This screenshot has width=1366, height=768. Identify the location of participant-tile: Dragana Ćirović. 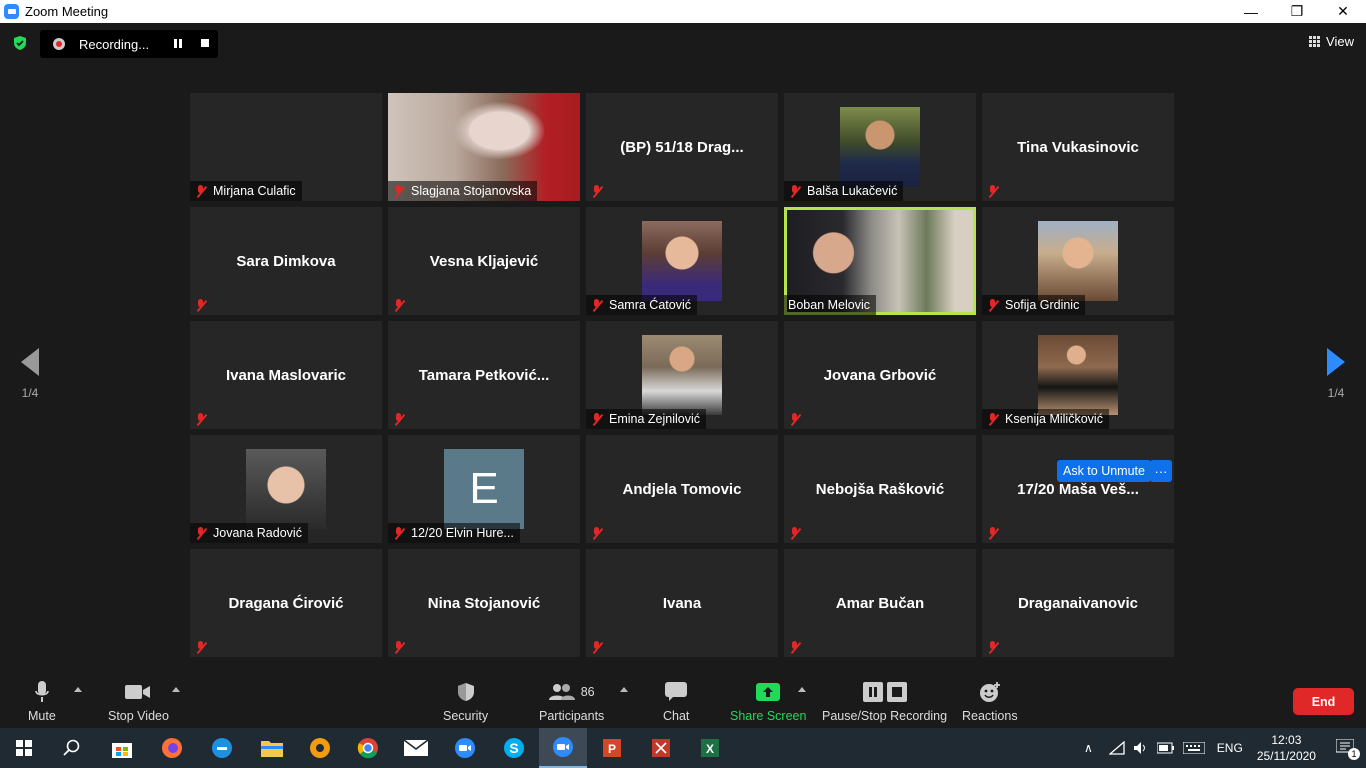
(286, 603).